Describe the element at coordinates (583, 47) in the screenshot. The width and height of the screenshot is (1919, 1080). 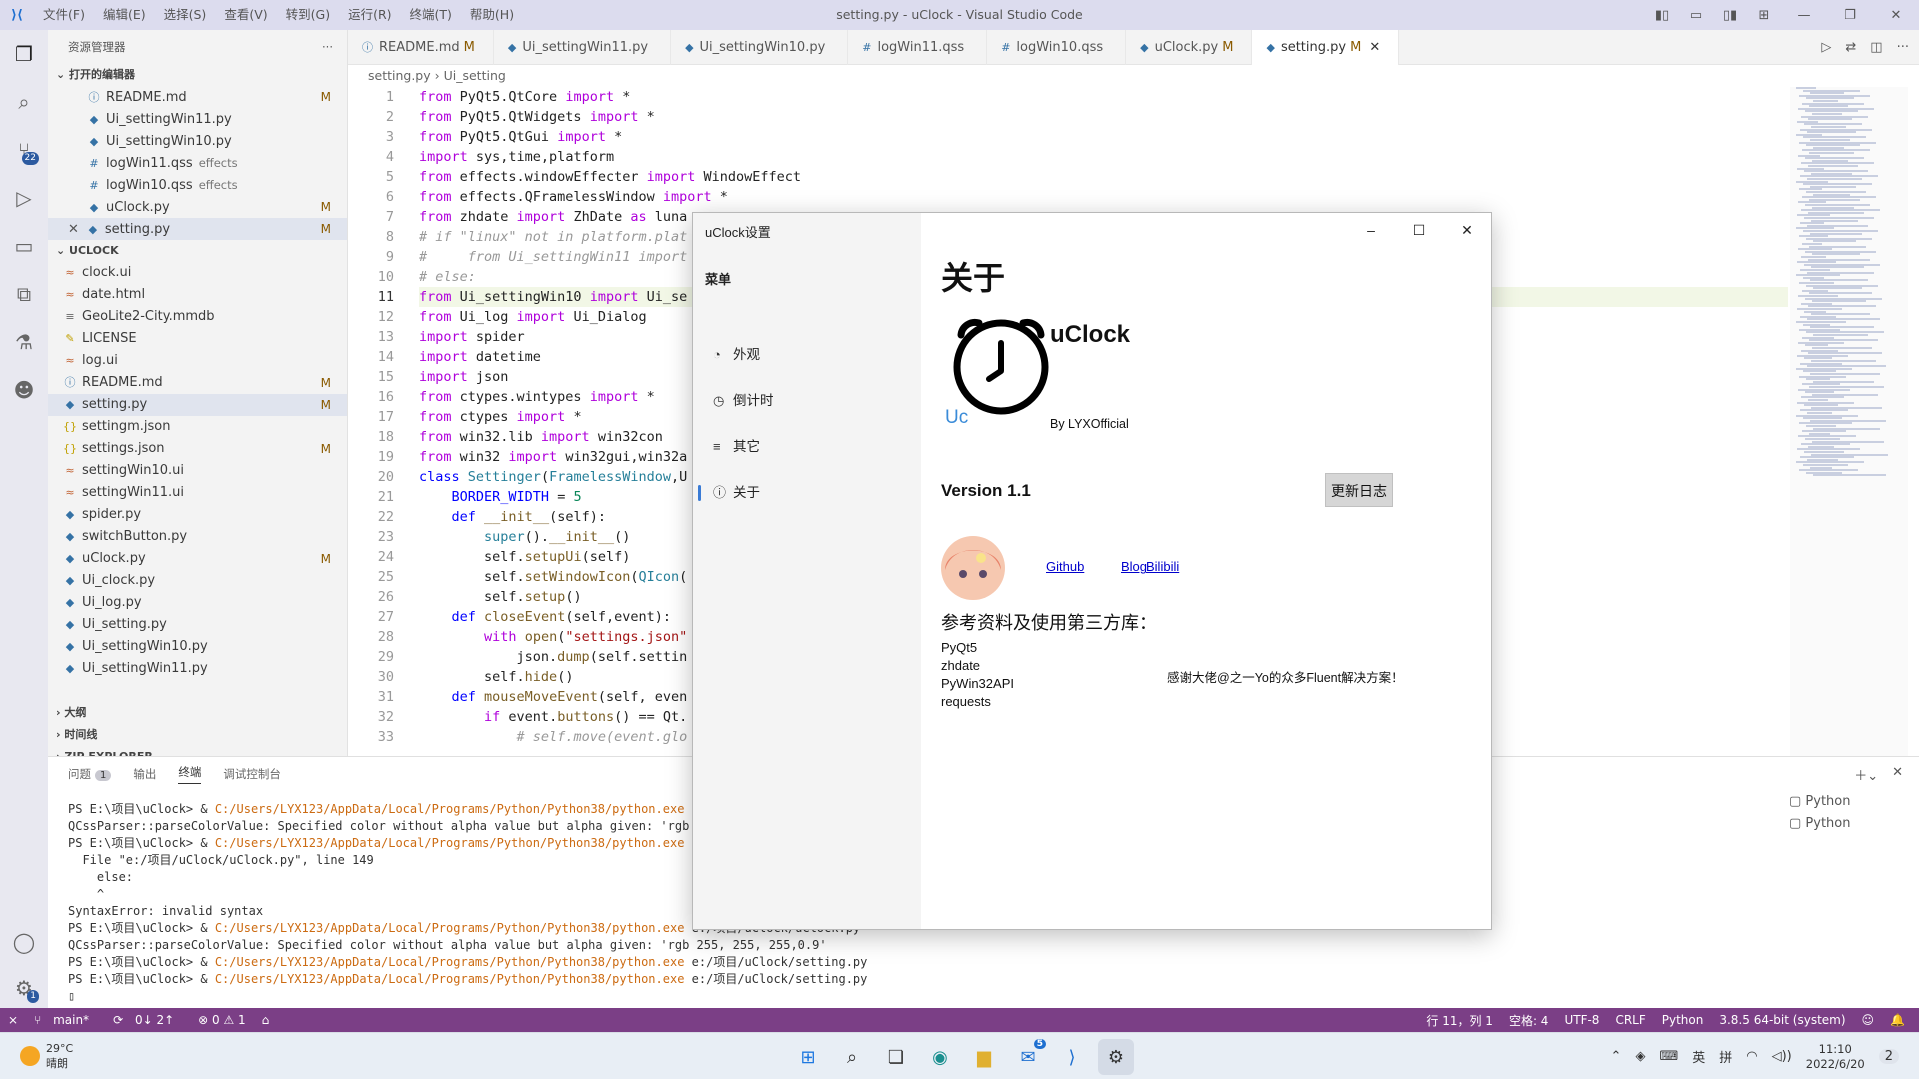
I see `editor-tab: ◆ Ui_settingWin11.py` at that location.